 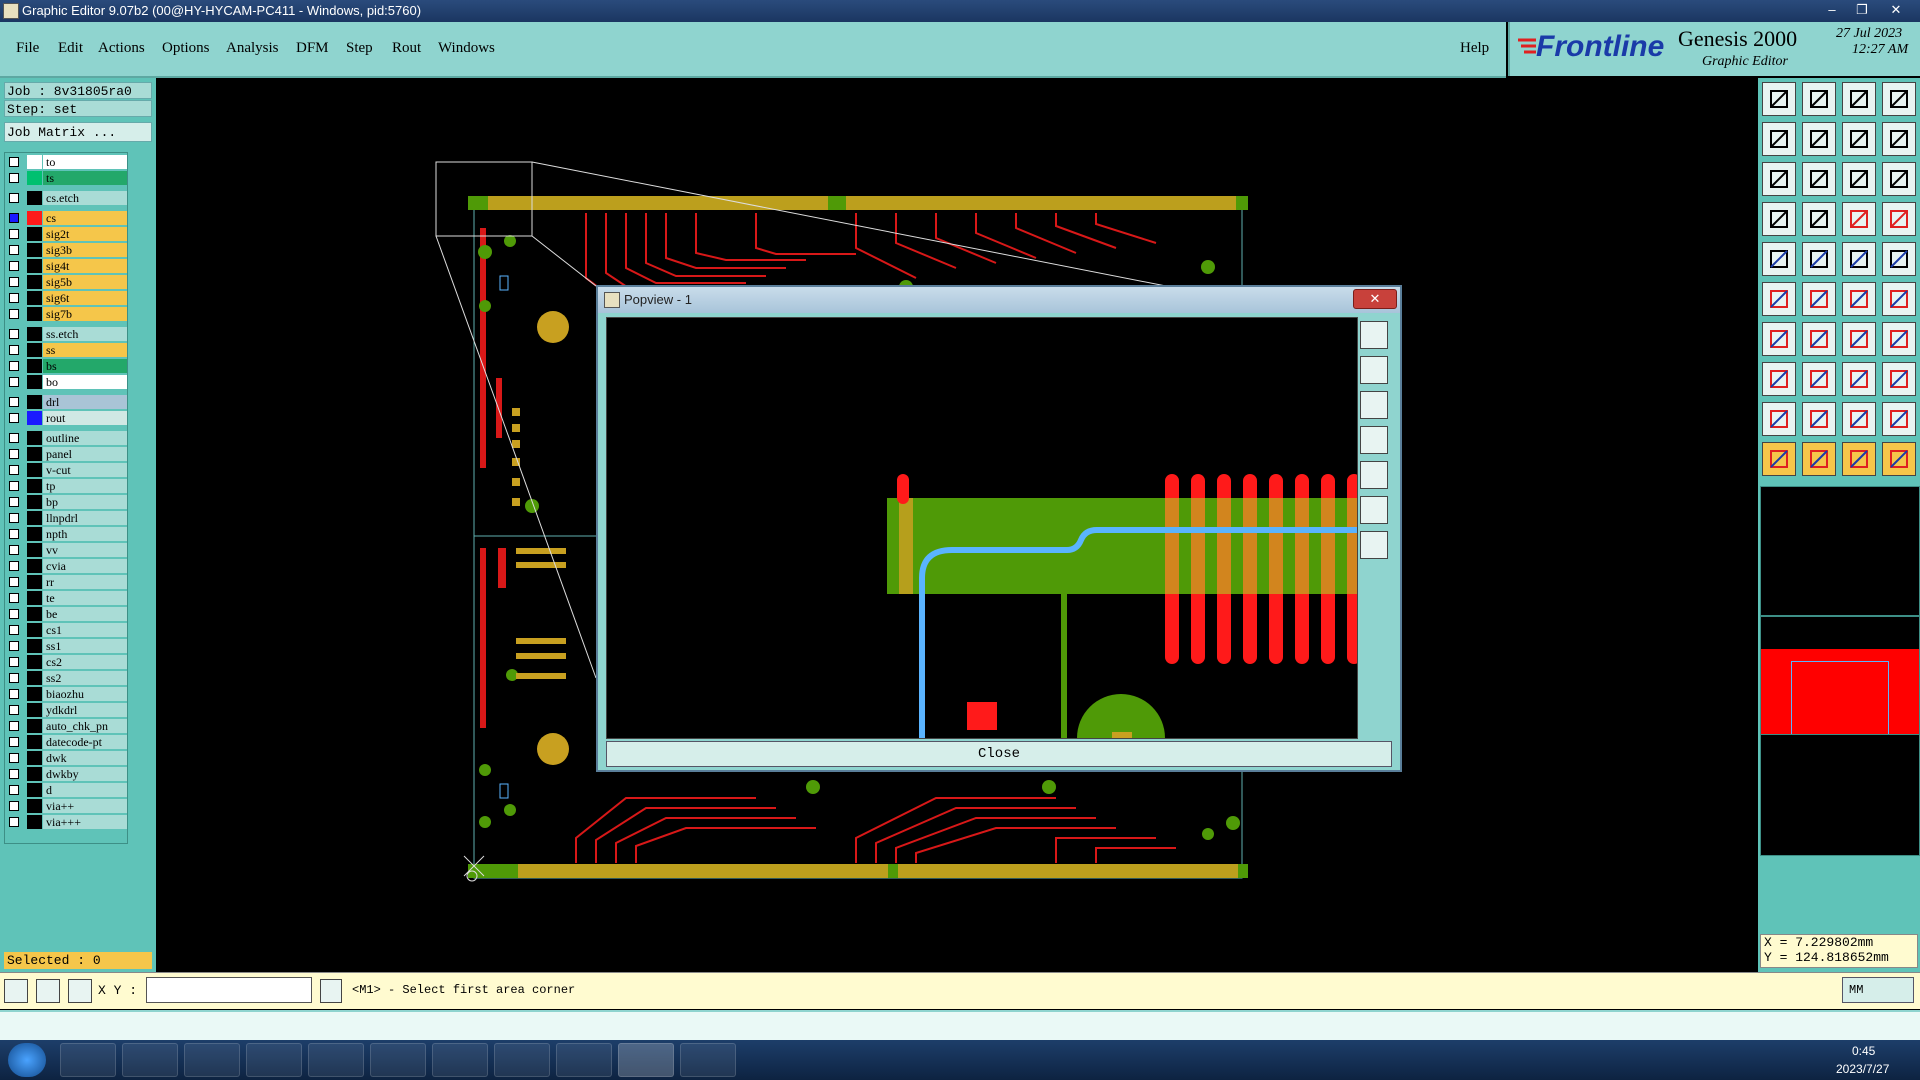 I want to click on layer-name: tp, so click(x=85, y=486).